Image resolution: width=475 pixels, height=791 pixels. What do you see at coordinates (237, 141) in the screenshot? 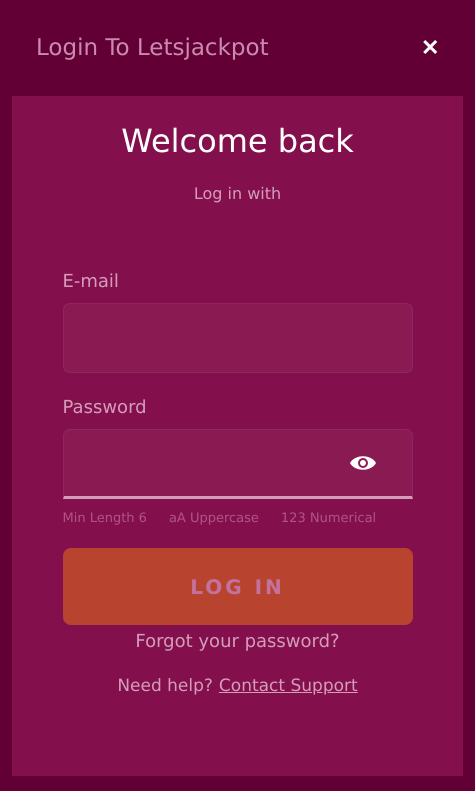
I see `welcome-heading: Welcome back` at bounding box center [237, 141].